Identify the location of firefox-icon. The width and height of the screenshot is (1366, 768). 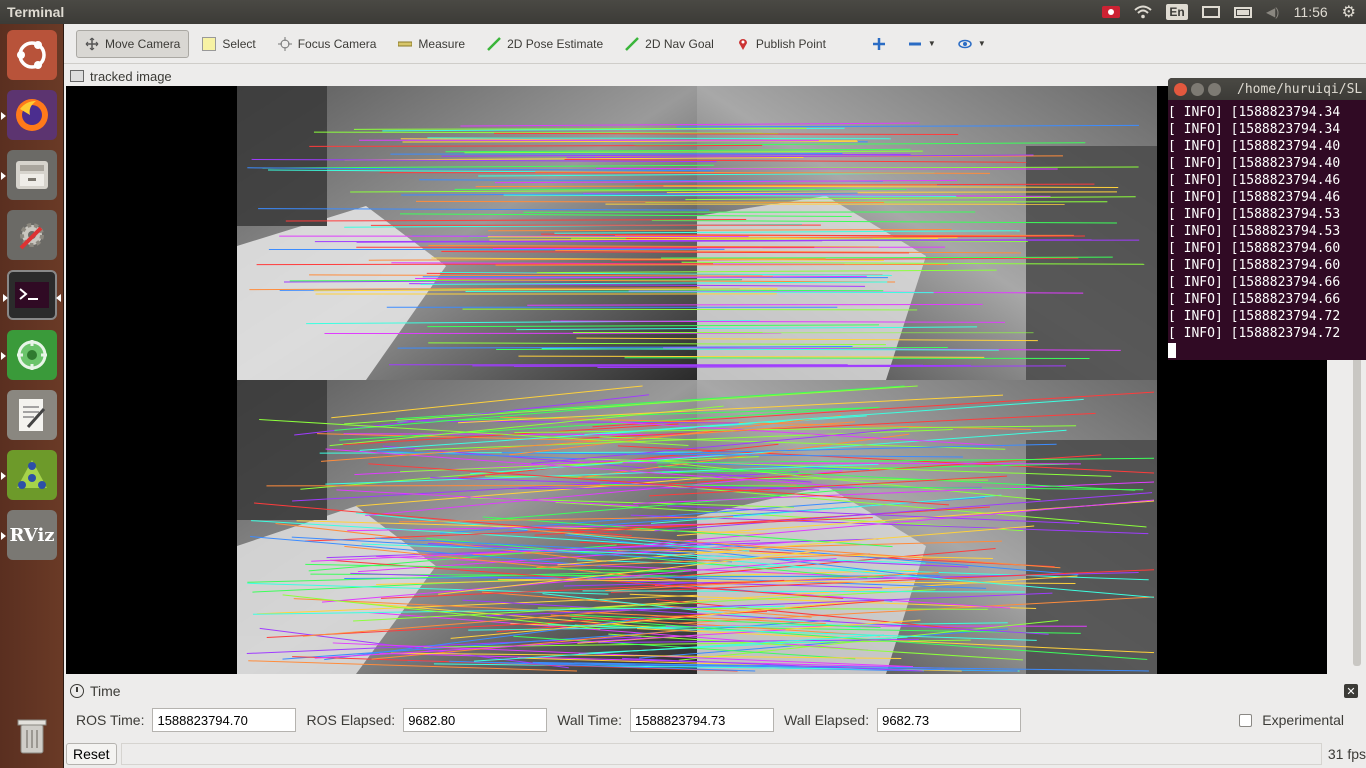
(29, 115).